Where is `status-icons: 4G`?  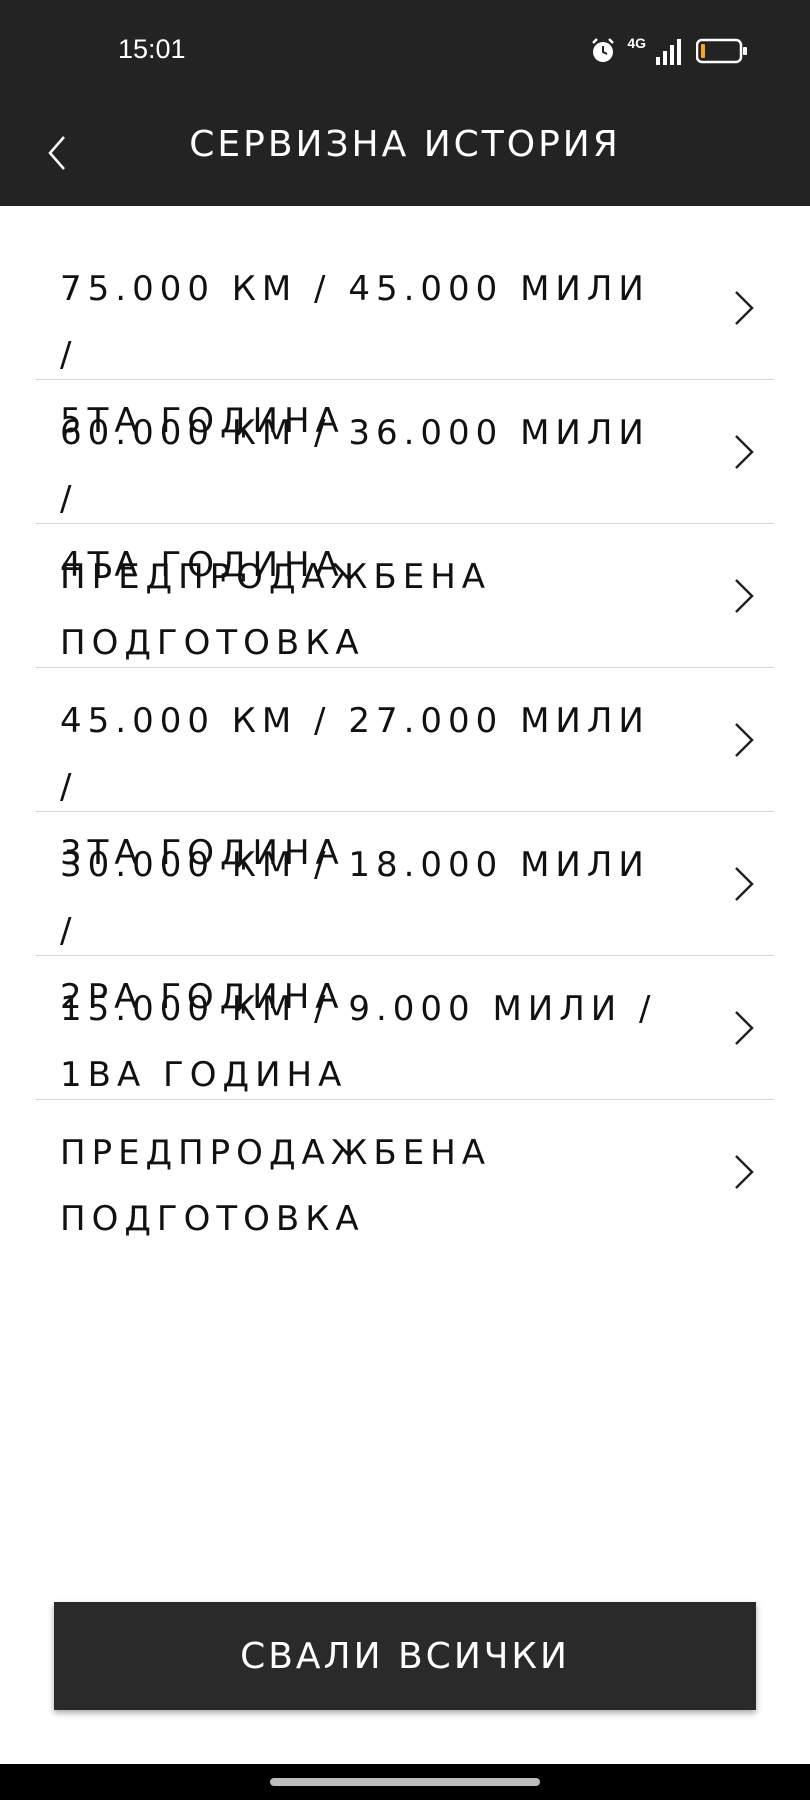 status-icons: 4G is located at coordinates (668, 51).